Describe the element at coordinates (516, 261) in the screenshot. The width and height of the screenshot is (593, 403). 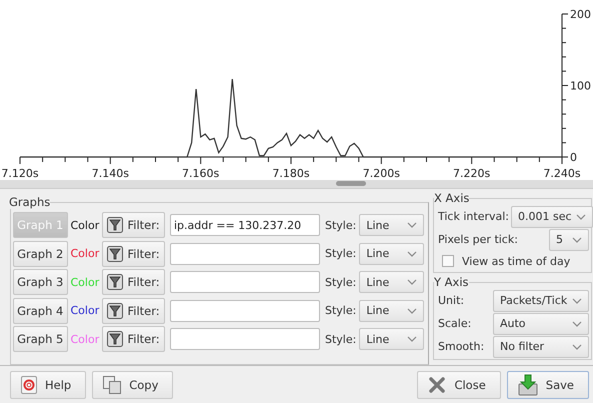
I see `checkbox-label: View as time of day` at that location.